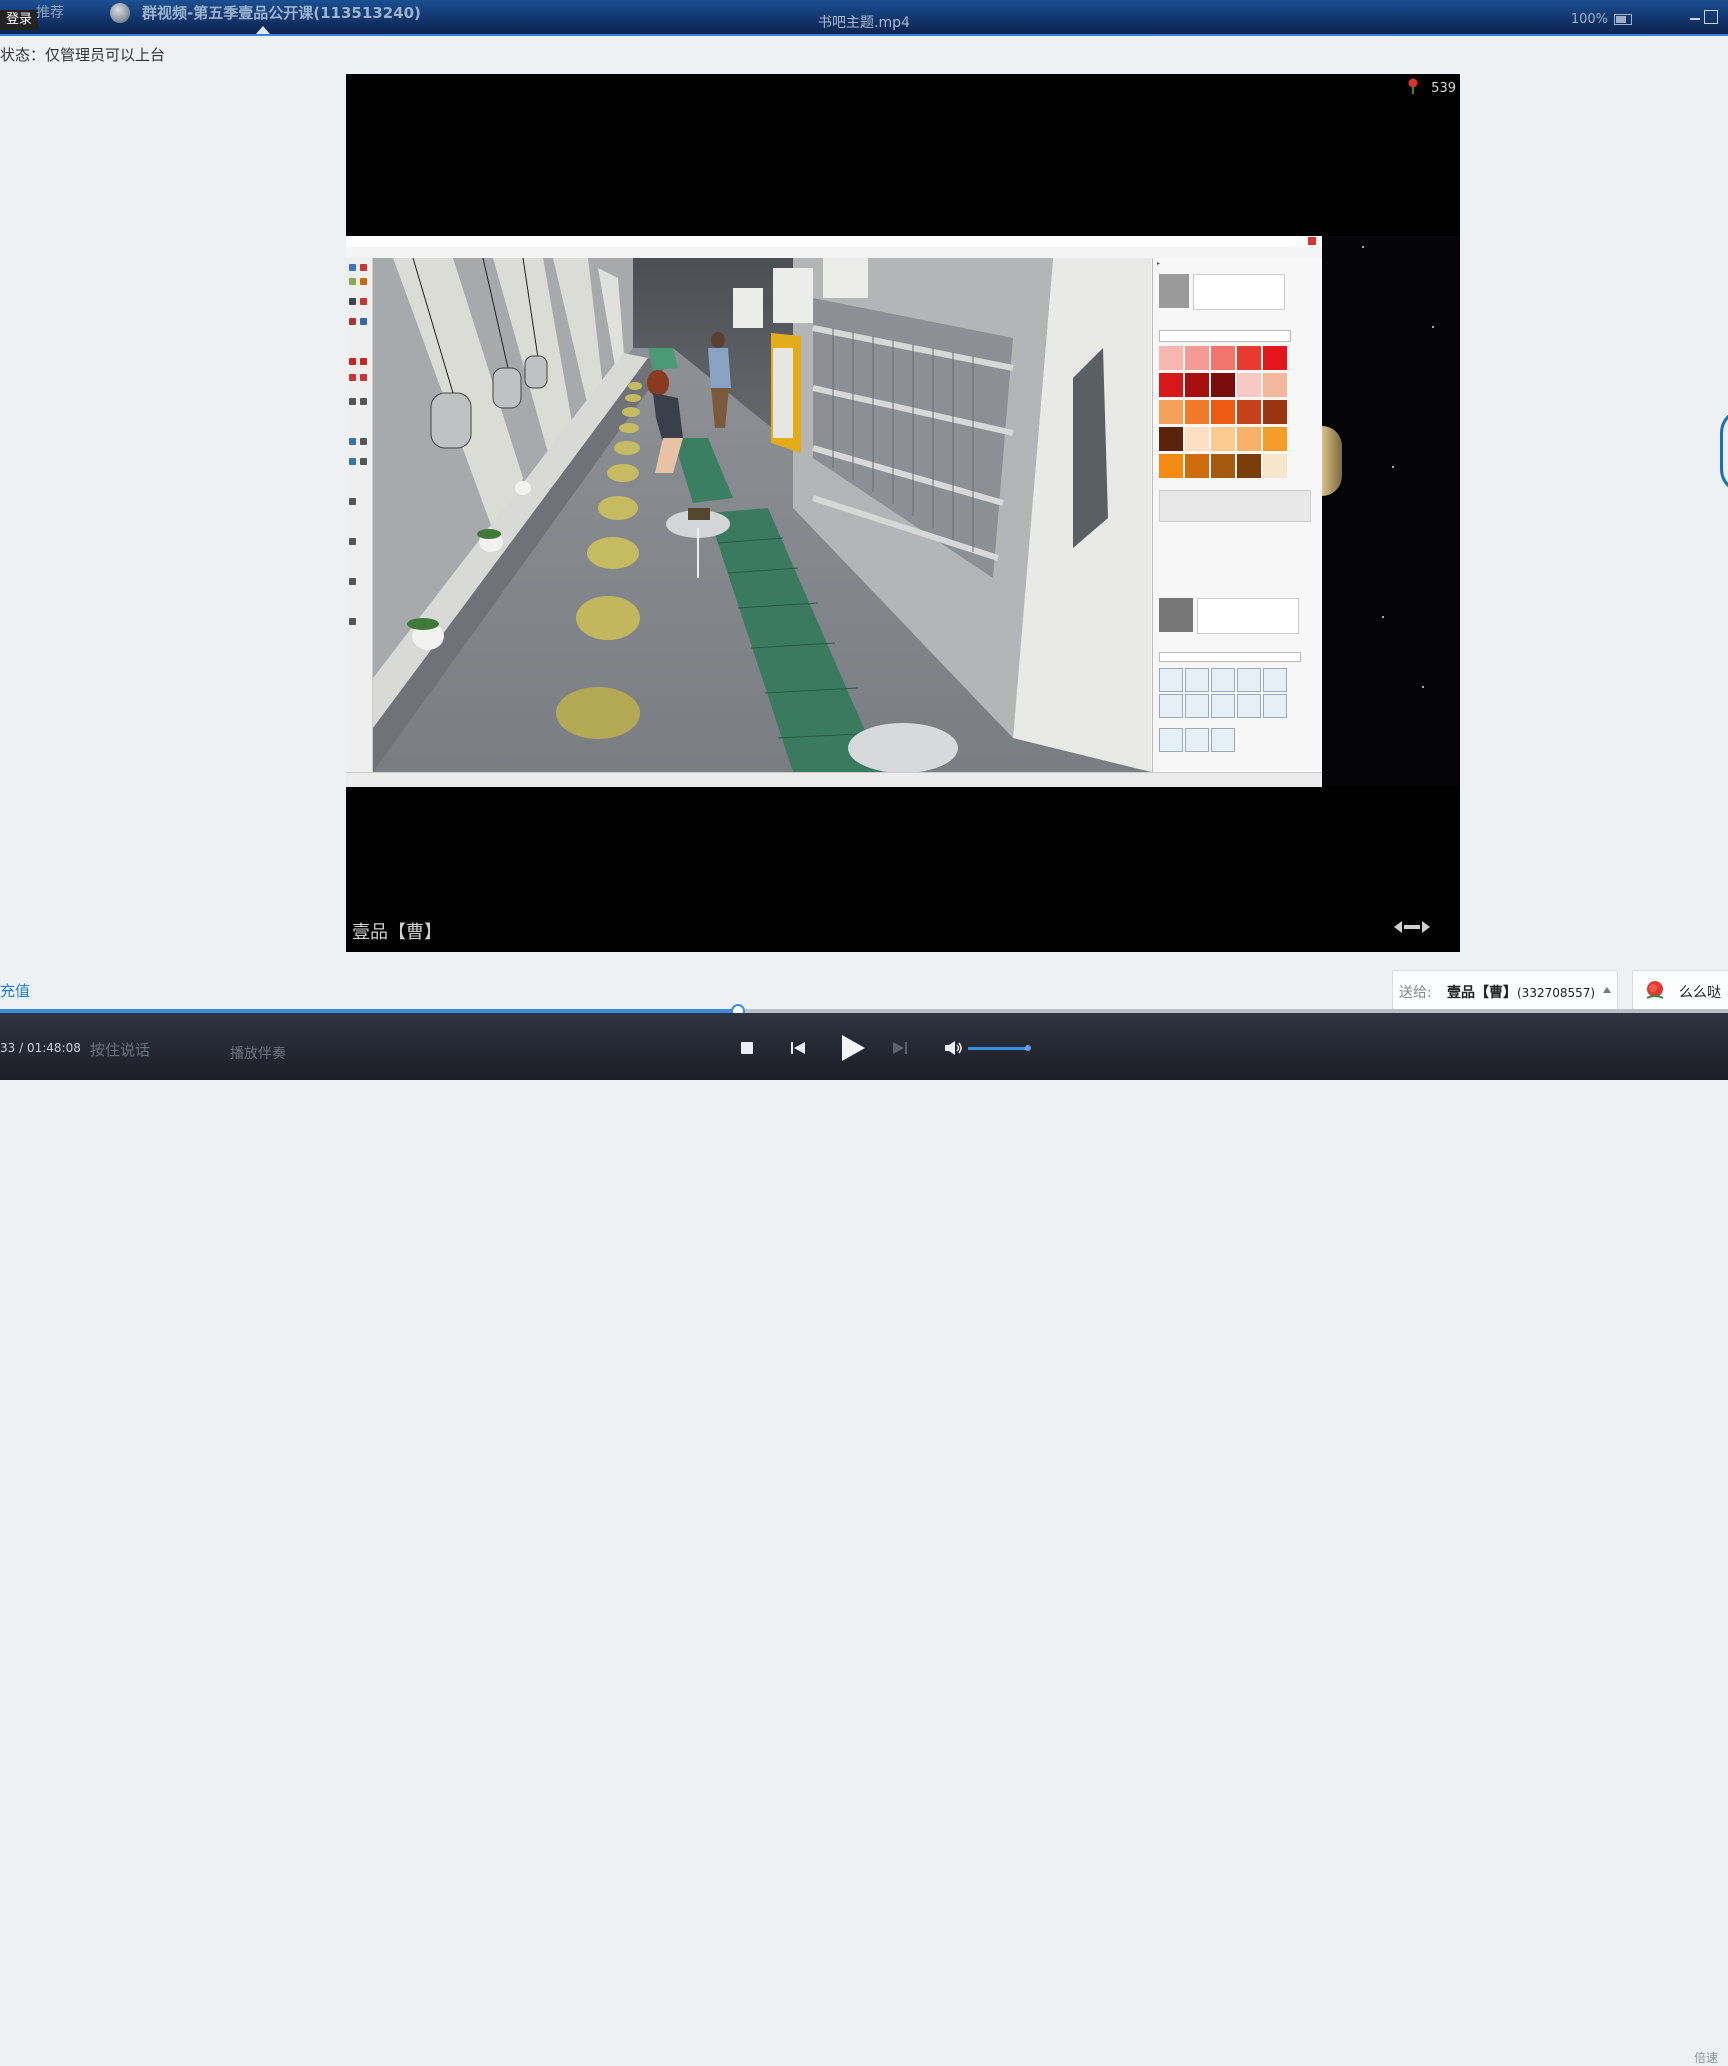 The image size is (1728, 2066). I want to click on color-swatch-grid, so click(1225, 413).